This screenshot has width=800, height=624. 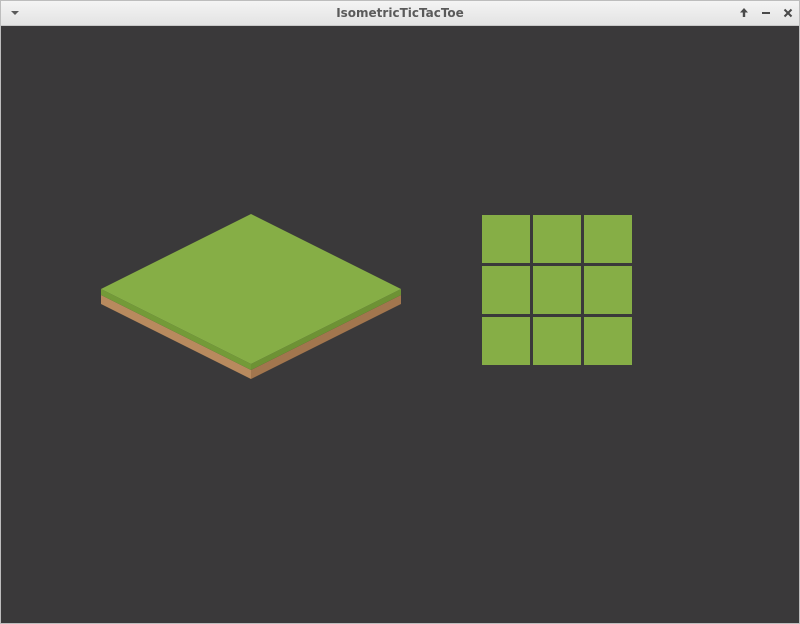 I want to click on iso-board-top, so click(x=251, y=289).